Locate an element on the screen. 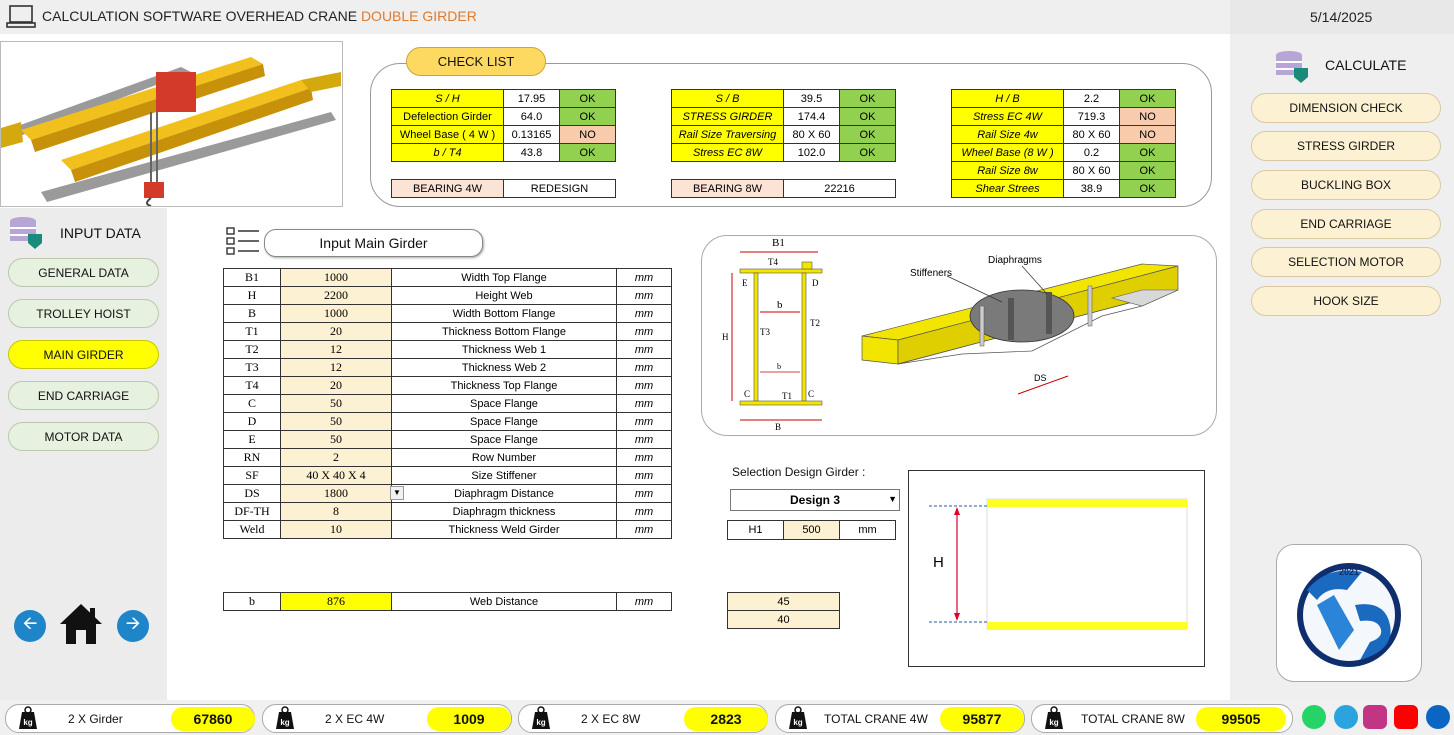 The image size is (1454, 735). height-diagram: H is located at coordinates (1056, 568).